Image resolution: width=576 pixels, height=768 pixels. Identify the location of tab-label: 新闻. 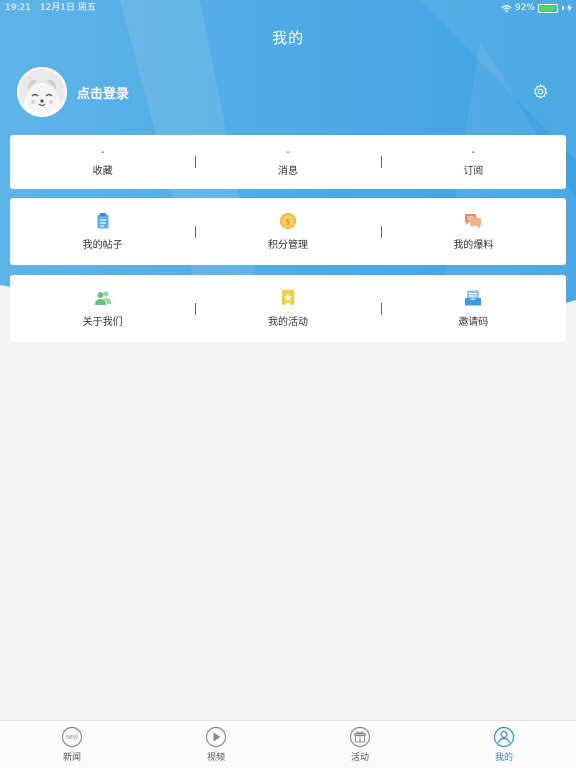
(71, 758).